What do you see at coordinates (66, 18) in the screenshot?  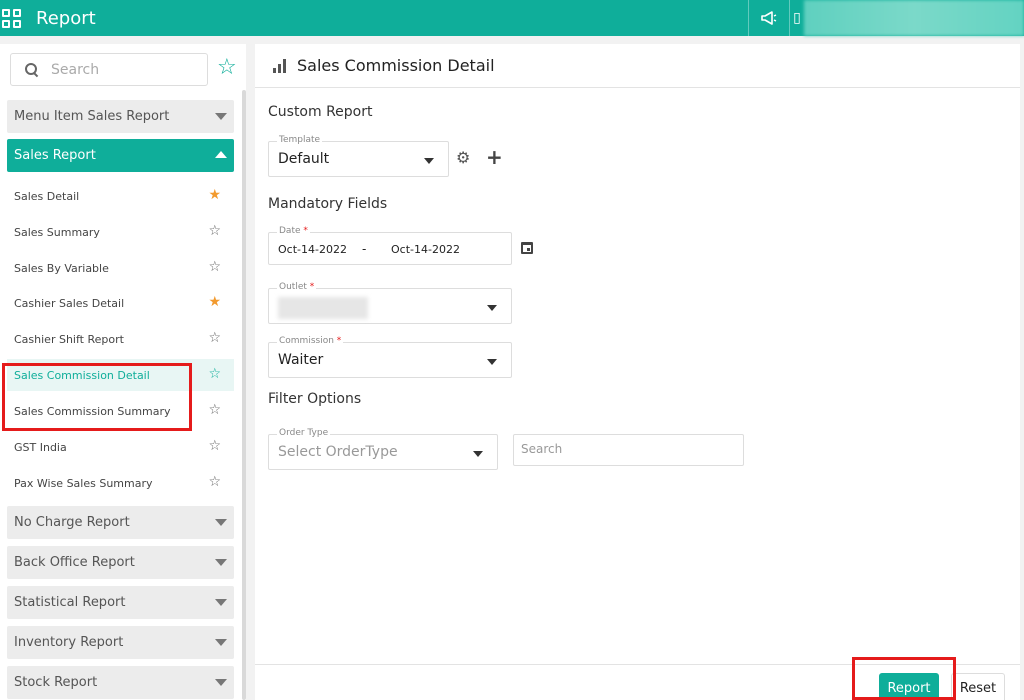 I see `app-title: Report` at bounding box center [66, 18].